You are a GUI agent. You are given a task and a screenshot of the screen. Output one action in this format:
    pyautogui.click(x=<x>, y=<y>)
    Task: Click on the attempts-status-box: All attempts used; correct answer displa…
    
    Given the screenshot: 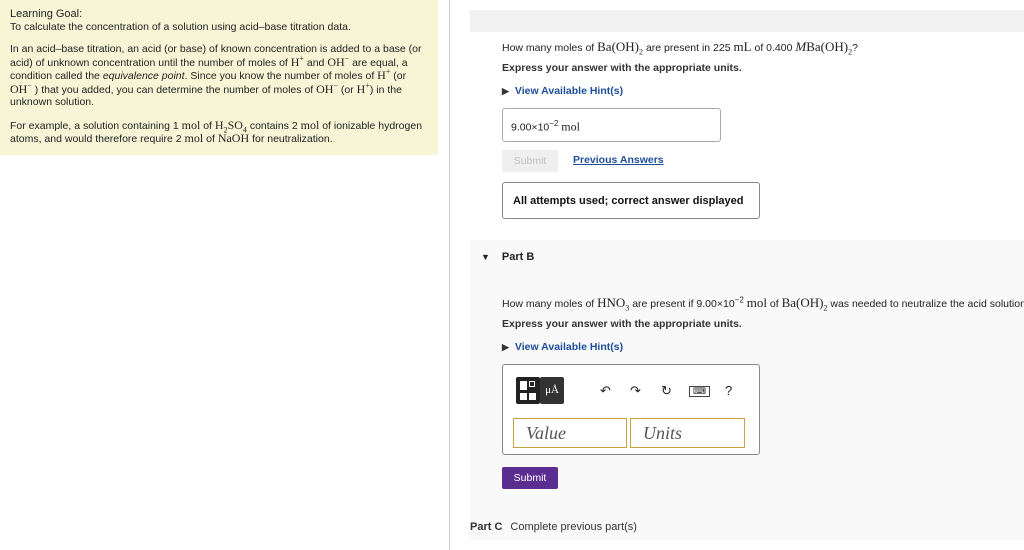 What is the action you would take?
    pyautogui.click(x=631, y=200)
    